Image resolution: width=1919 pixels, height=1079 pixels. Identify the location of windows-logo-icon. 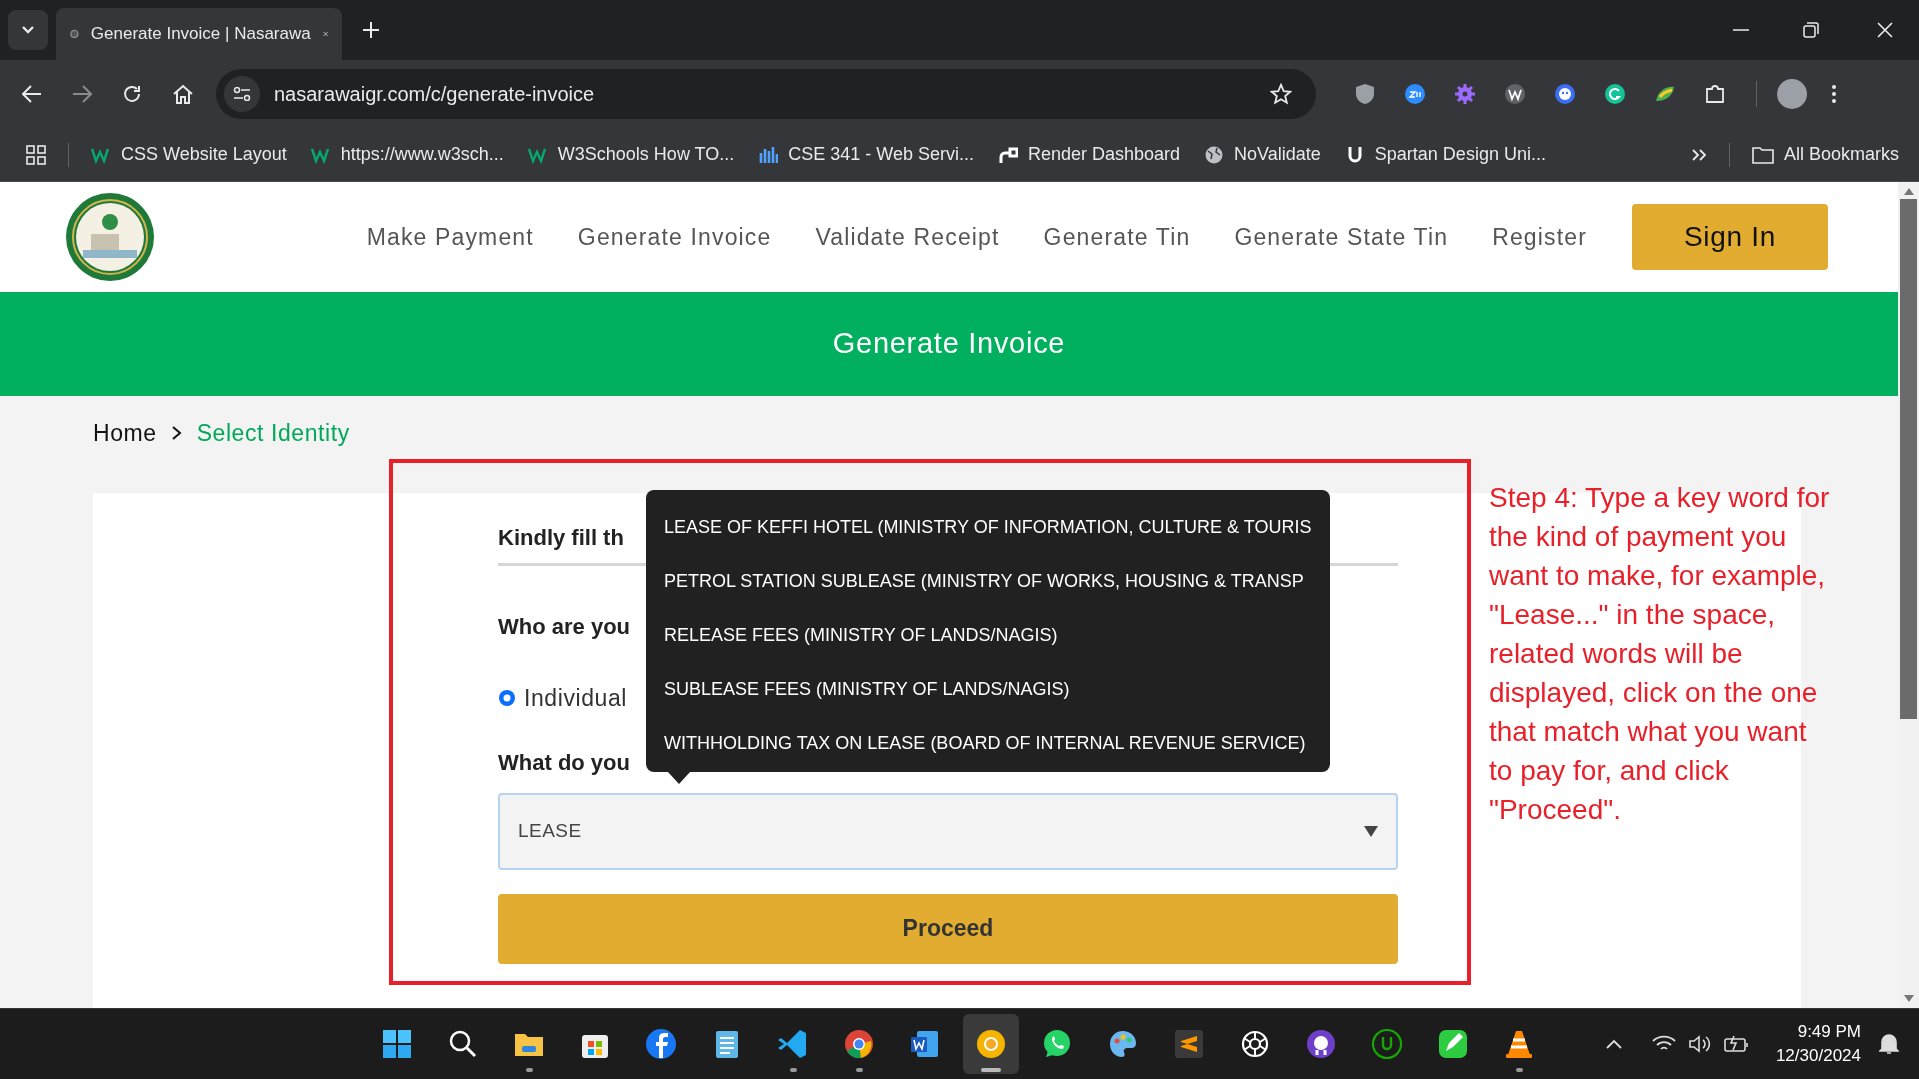
(396, 1044).